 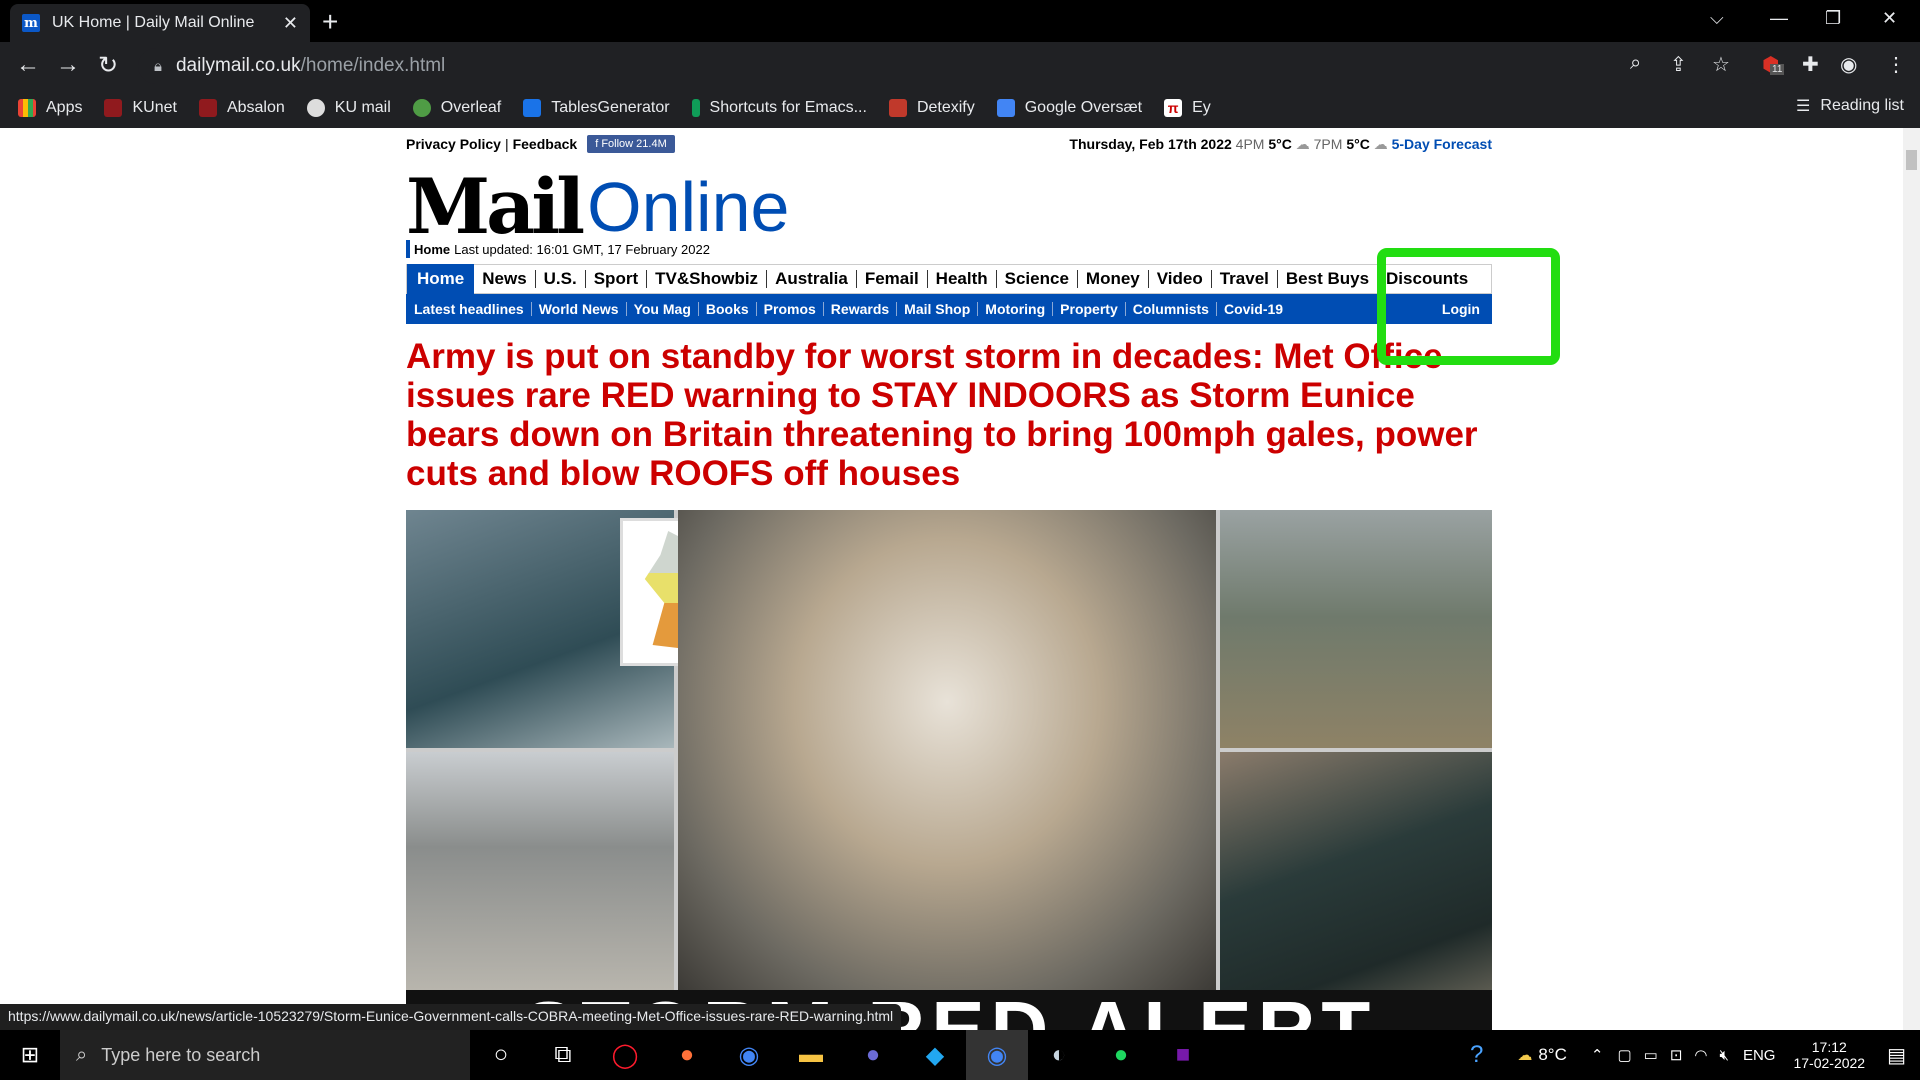 I want to click on close-tab-icon: ✕, so click(x=290, y=23).